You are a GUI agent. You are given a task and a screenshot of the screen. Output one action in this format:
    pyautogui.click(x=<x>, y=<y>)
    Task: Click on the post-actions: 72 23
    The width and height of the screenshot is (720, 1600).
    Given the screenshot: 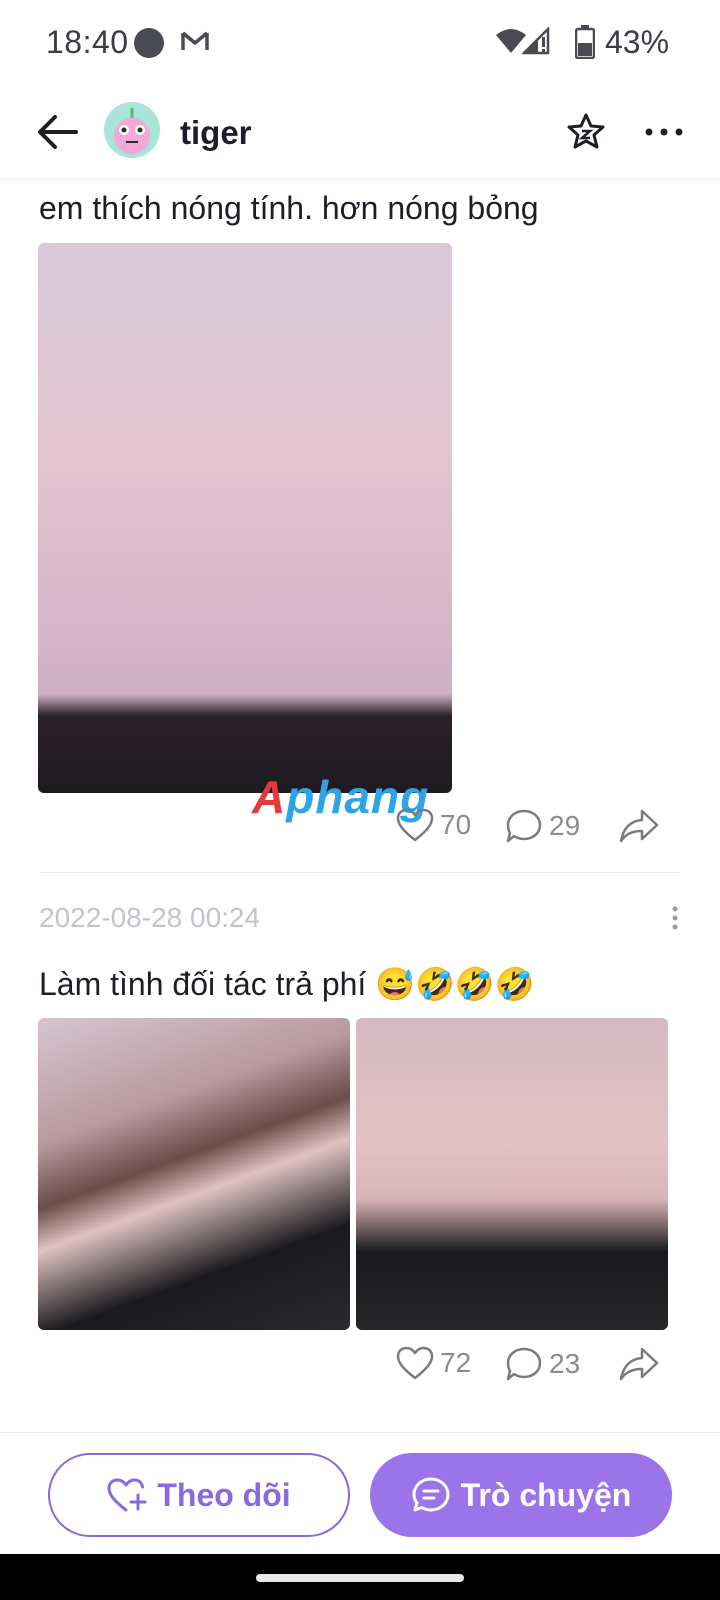 What is the action you would take?
    pyautogui.click(x=360, y=1371)
    